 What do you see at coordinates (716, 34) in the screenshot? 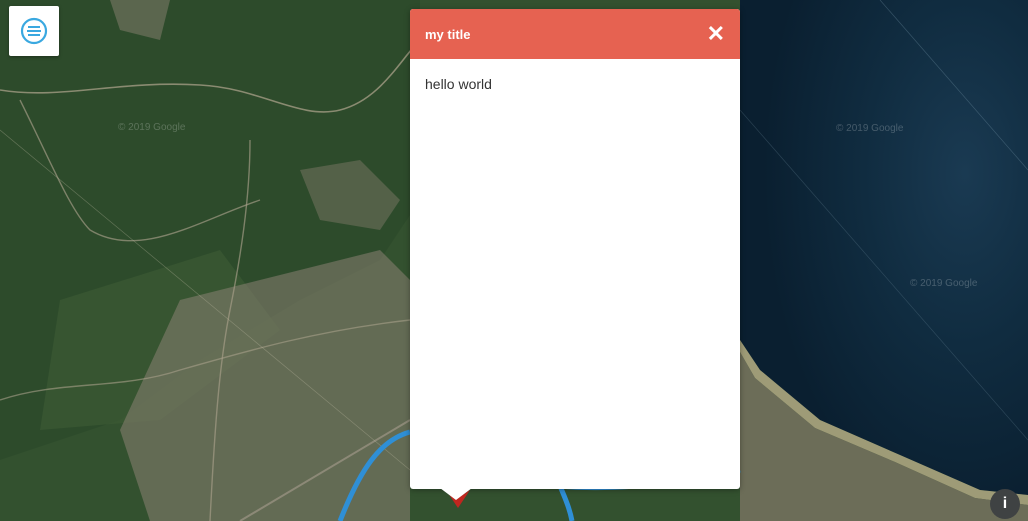
I see `close-icon: ✕` at bounding box center [716, 34].